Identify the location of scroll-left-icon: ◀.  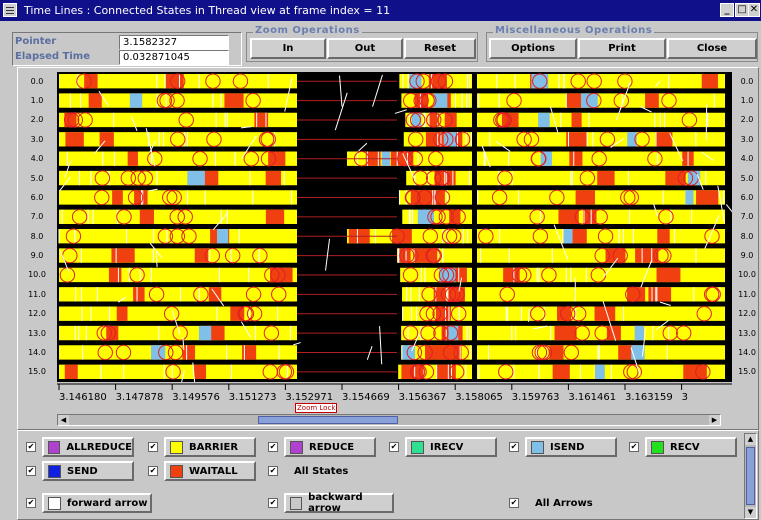
(63, 420).